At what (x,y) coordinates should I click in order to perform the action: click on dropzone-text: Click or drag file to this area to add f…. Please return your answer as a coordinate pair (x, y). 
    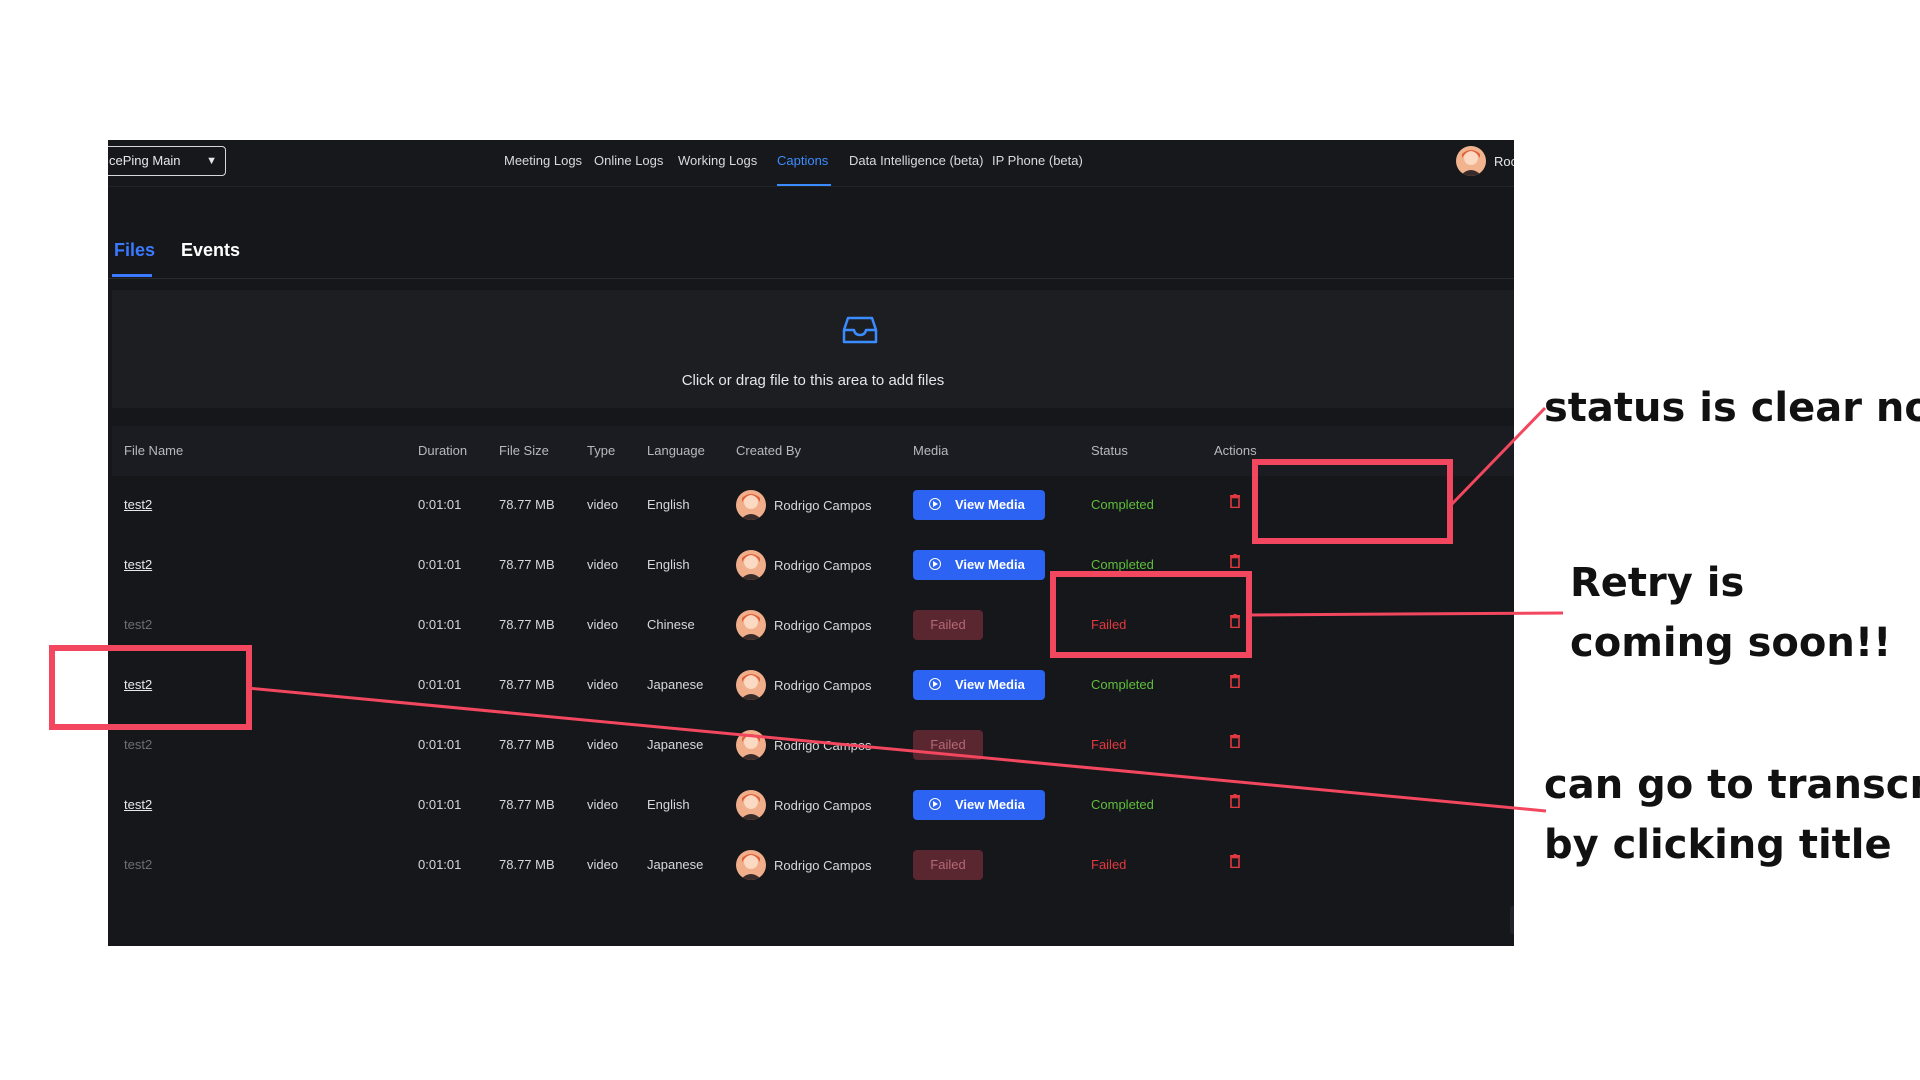
    Looking at the image, I should click on (813, 380).